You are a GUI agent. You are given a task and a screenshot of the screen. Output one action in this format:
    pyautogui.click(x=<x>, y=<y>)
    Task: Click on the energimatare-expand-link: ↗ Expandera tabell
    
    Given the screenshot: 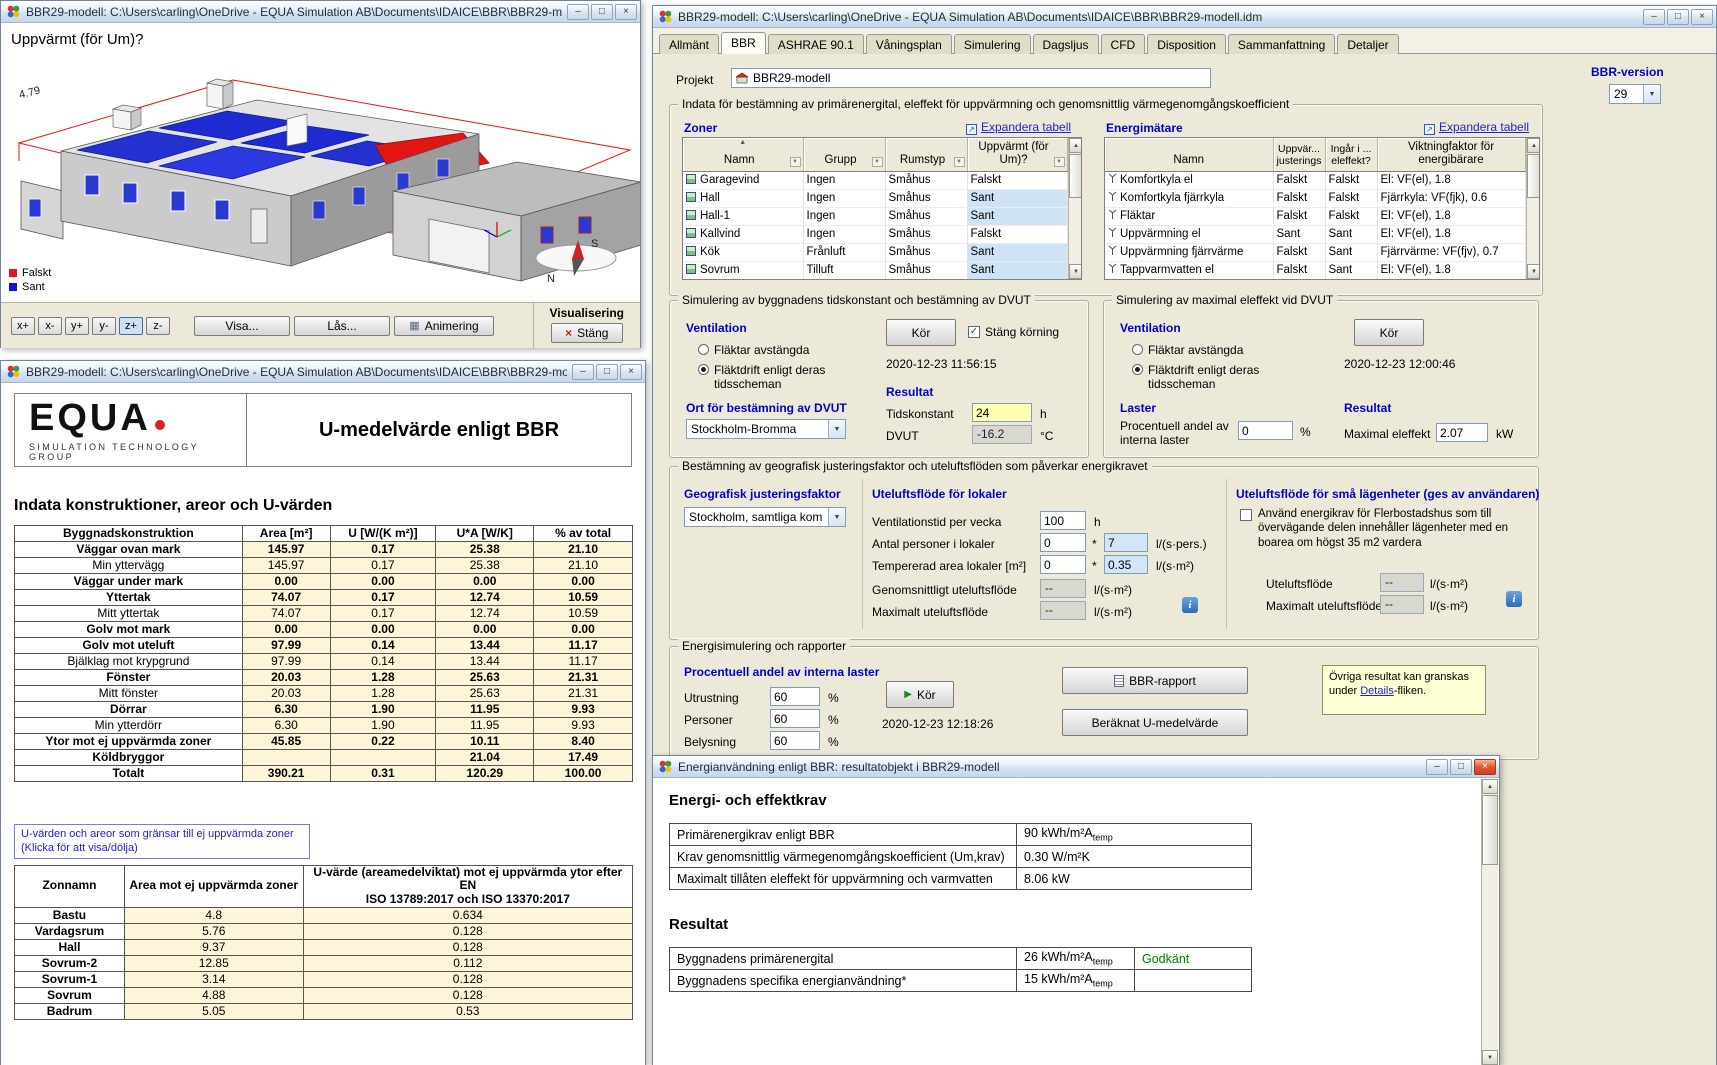 What is the action you would take?
    pyautogui.click(x=1476, y=127)
    